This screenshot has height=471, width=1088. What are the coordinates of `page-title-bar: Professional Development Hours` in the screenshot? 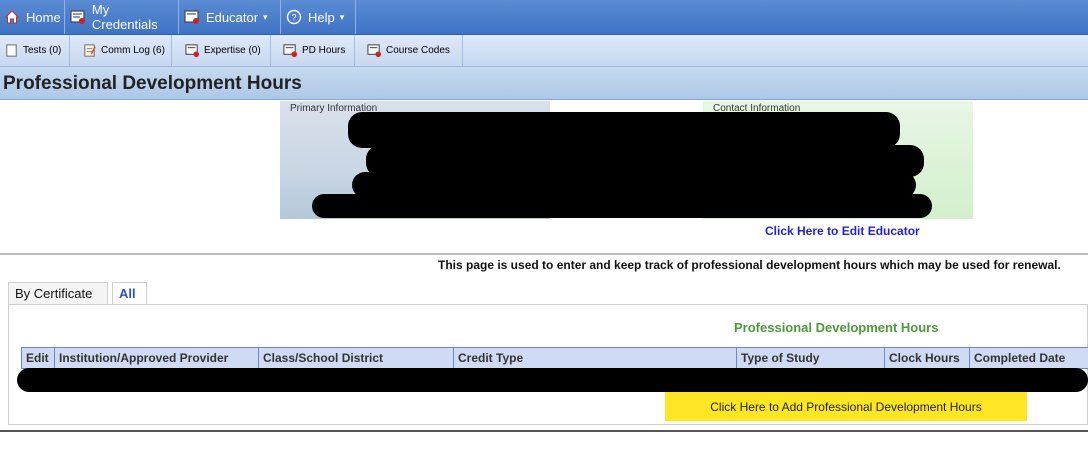 It's located at (544, 83).